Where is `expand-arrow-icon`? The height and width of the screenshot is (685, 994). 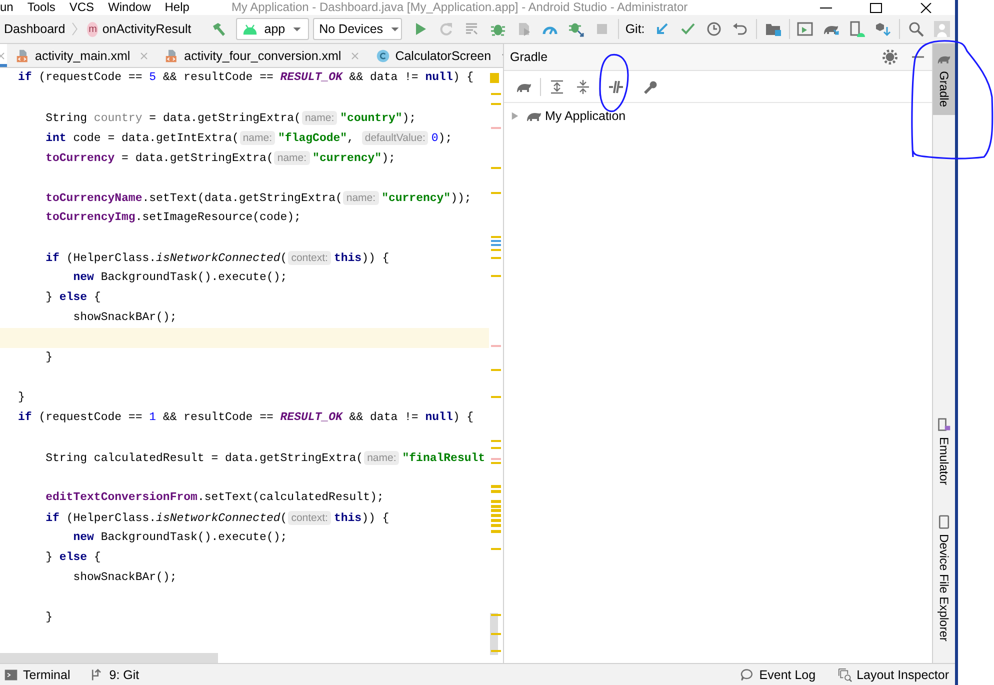 expand-arrow-icon is located at coordinates (515, 116).